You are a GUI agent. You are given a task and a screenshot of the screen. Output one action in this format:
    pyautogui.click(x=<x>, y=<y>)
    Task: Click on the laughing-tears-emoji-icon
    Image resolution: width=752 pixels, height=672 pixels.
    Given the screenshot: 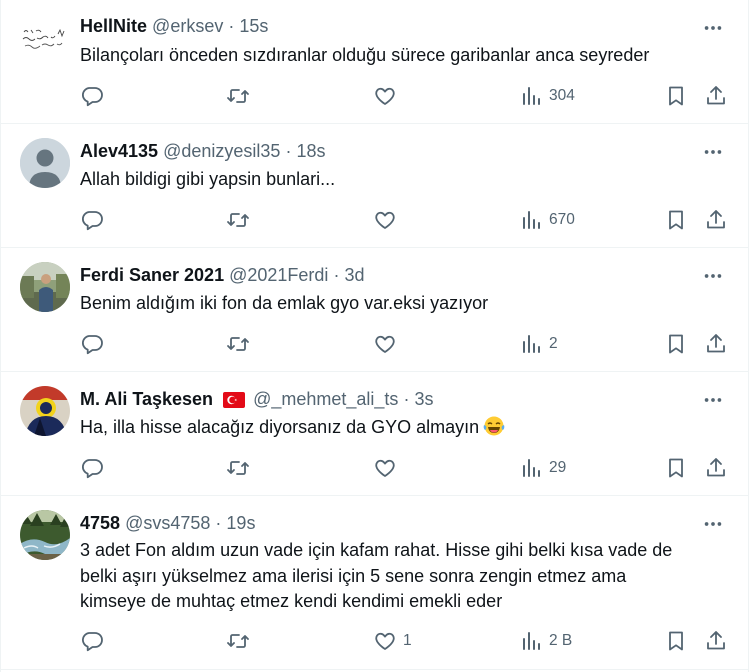 What is the action you would take?
    pyautogui.click(x=494, y=430)
    